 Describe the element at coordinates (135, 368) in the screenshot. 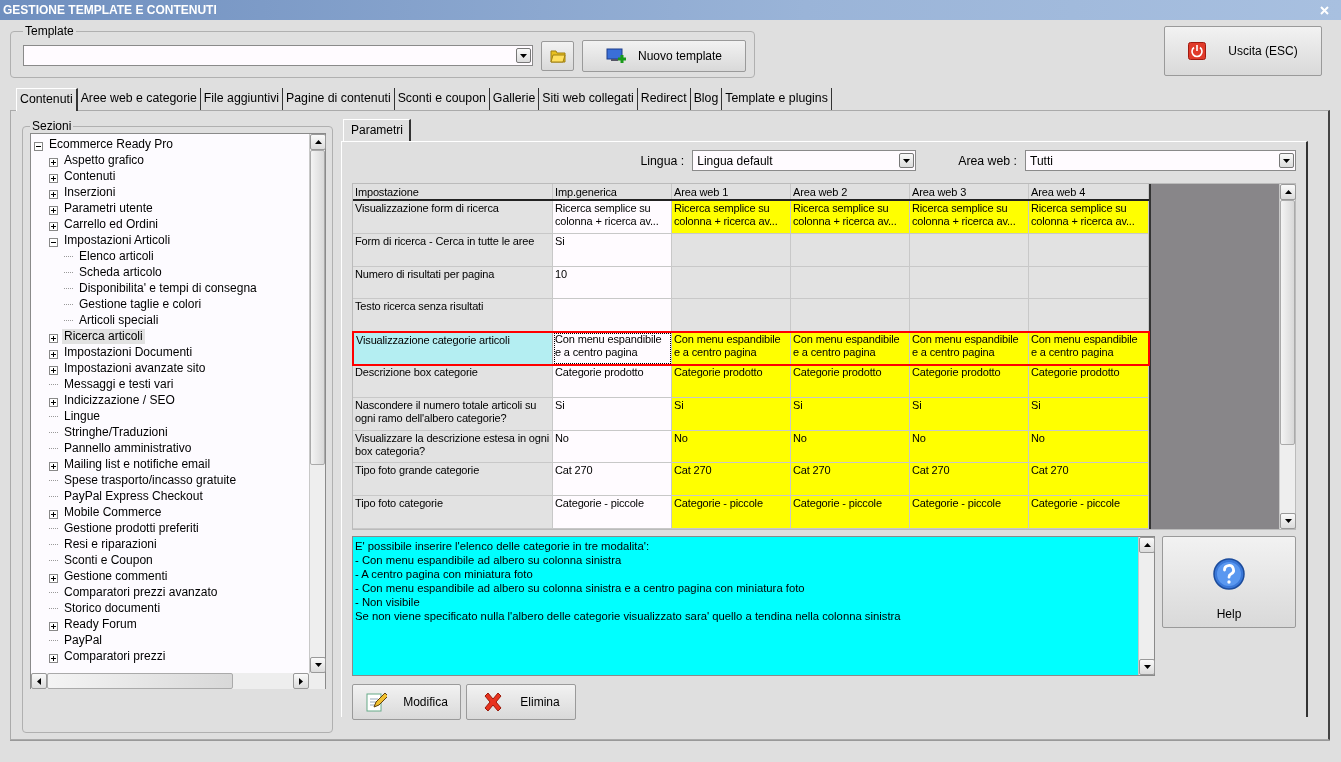

I see `tree-item: Impostazioni avanzate sito` at that location.